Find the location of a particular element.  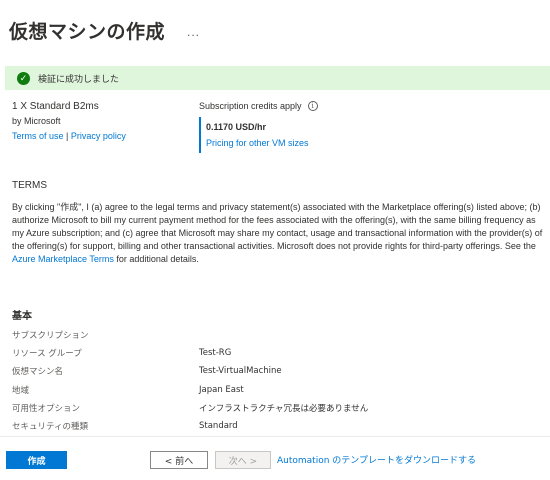

check-circle-icon: ✓ is located at coordinates (23, 78).